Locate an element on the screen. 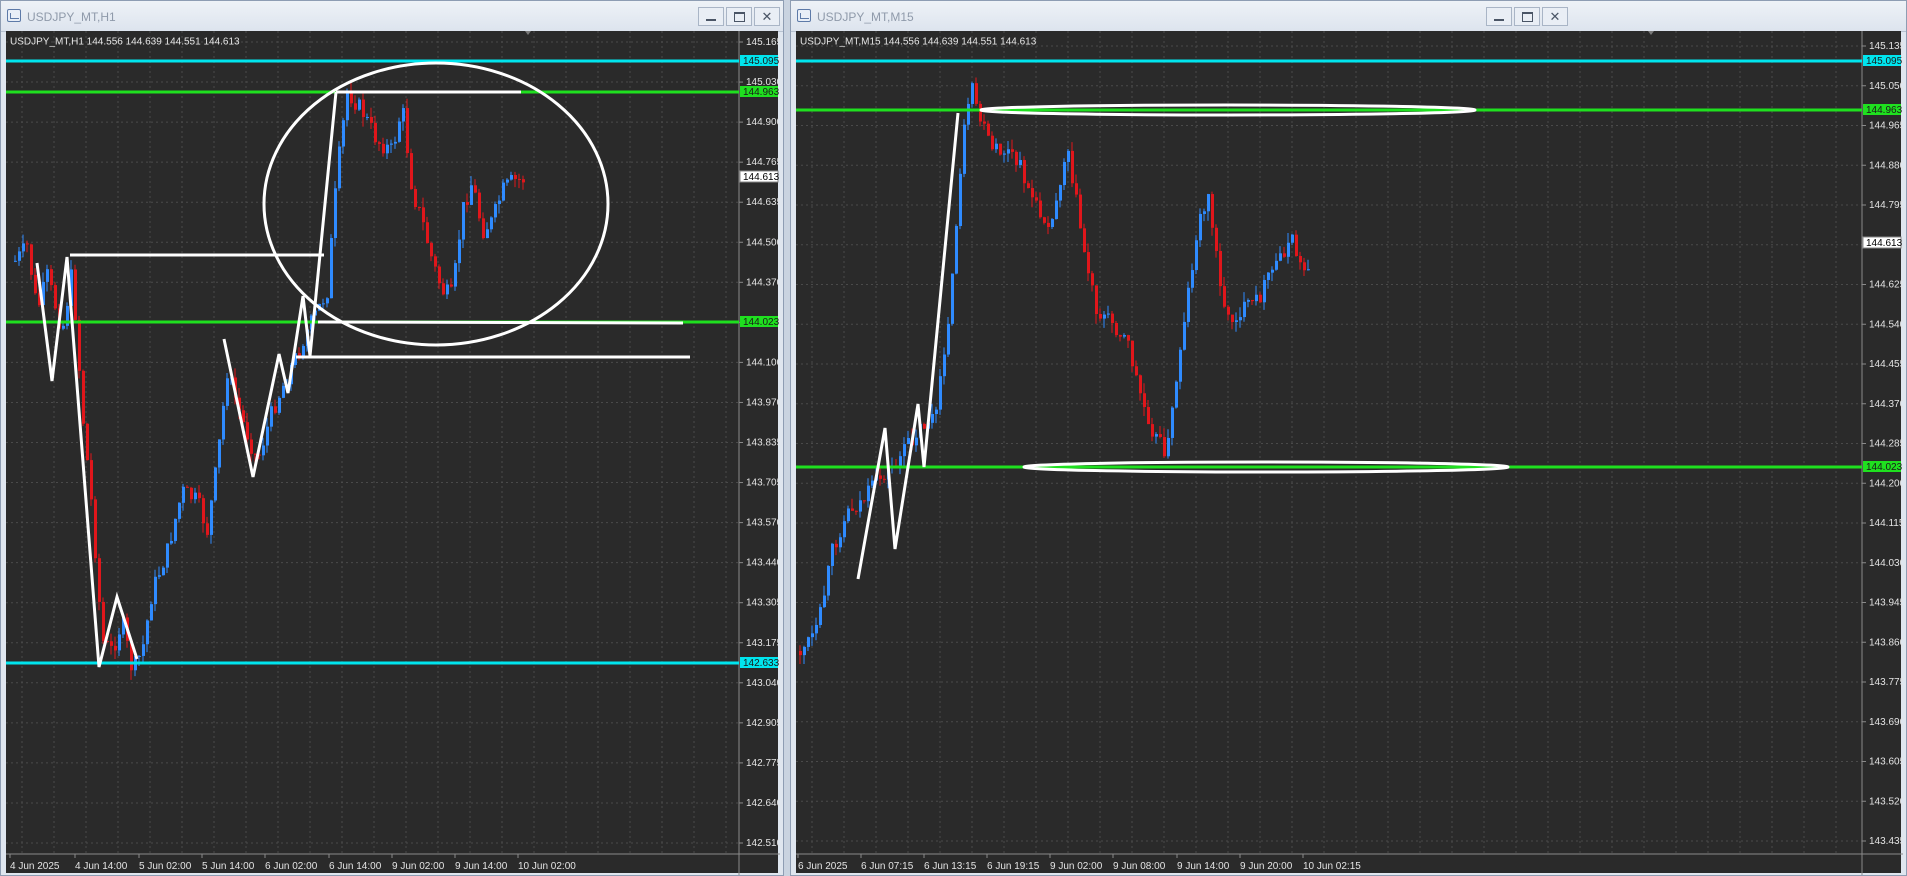 The image size is (1907, 876). time-tick-label: 6 Jun 02:00 is located at coordinates (291, 866).